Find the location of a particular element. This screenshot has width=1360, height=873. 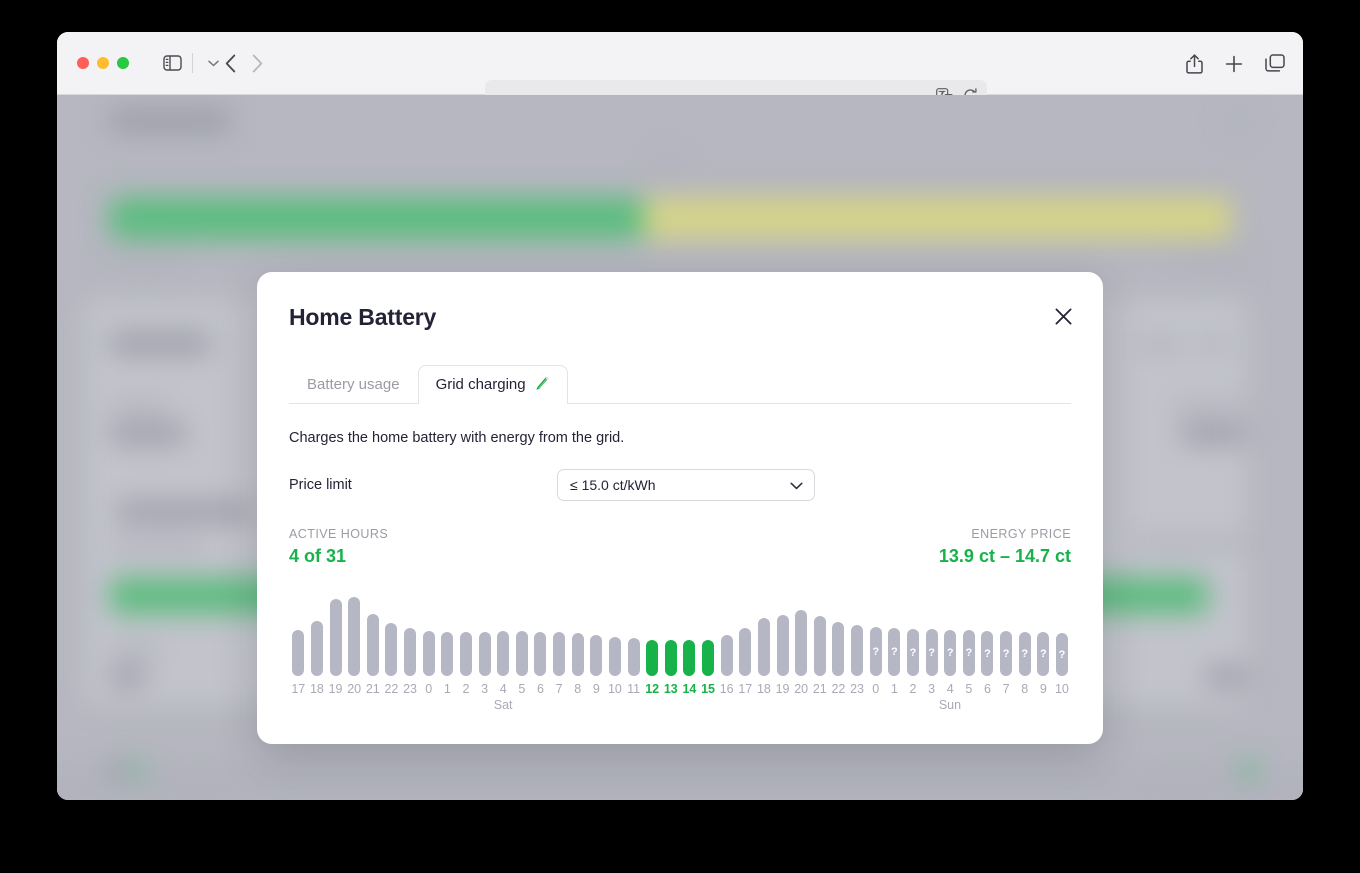

tab-battery-usage: Battery usage is located at coordinates (353, 384).